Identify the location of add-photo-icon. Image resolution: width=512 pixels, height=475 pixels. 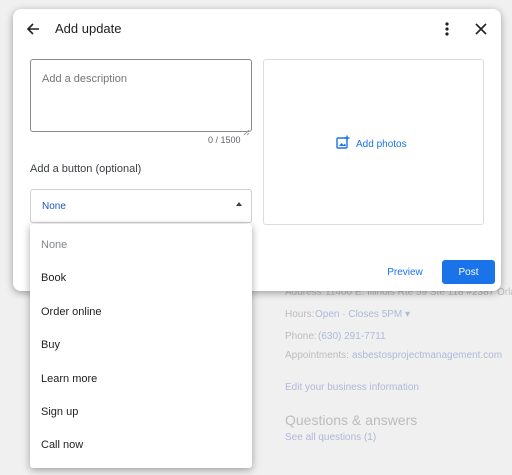
(343, 144).